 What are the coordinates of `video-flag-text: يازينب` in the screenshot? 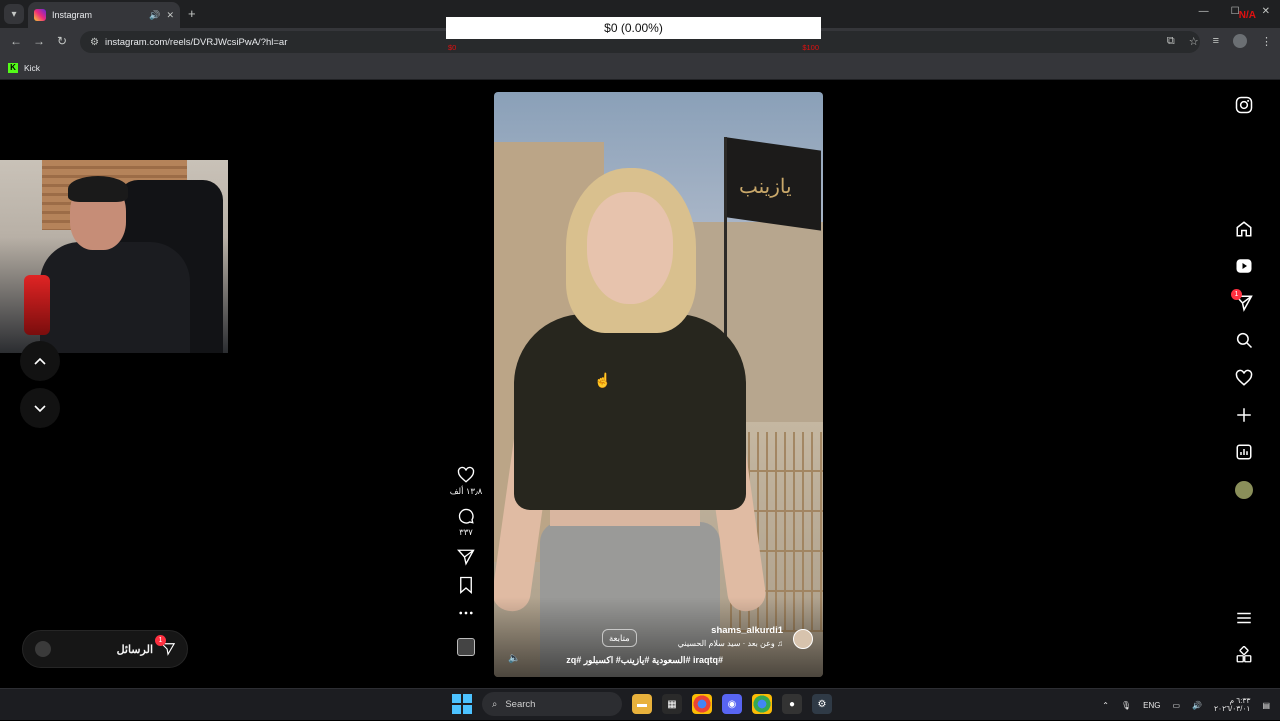 It's located at (765, 186).